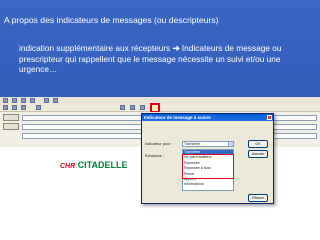 Image resolution: width=320 pixels, height=240 pixels. Describe the element at coordinates (68, 166) in the screenshot. I see `logo-chr: CHR` at that location.